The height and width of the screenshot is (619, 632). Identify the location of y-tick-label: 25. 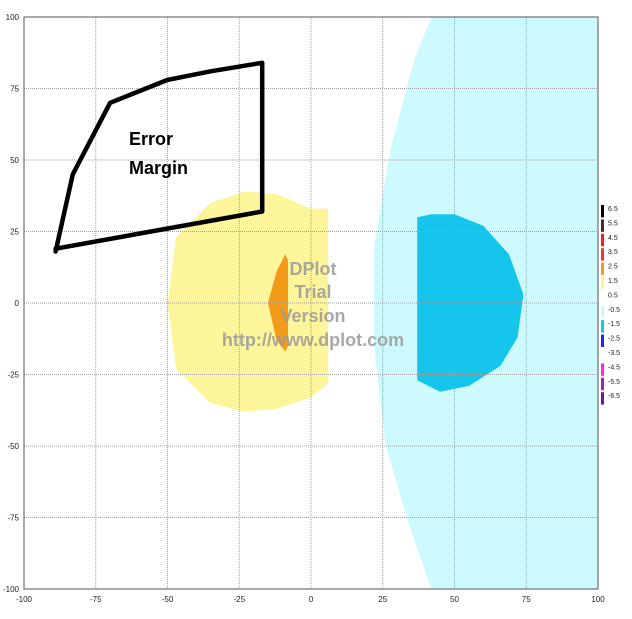
(14, 232).